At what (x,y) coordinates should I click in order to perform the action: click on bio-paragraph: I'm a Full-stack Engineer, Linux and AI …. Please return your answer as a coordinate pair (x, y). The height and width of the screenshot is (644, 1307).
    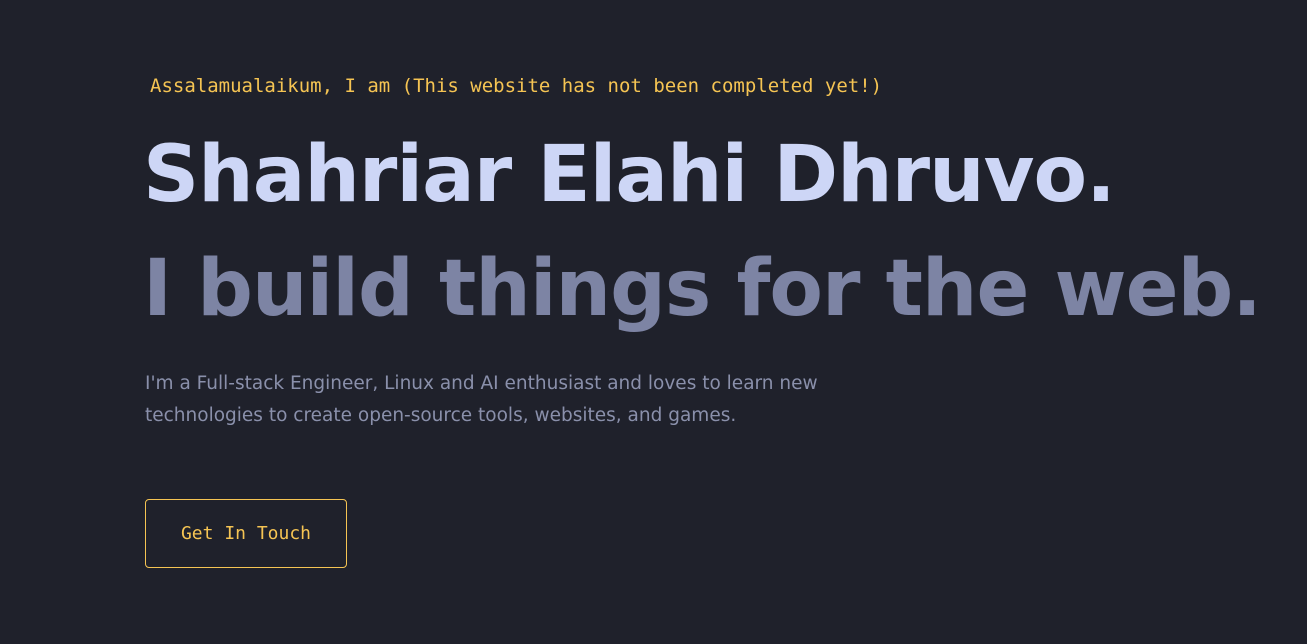
    Looking at the image, I should click on (481, 399).